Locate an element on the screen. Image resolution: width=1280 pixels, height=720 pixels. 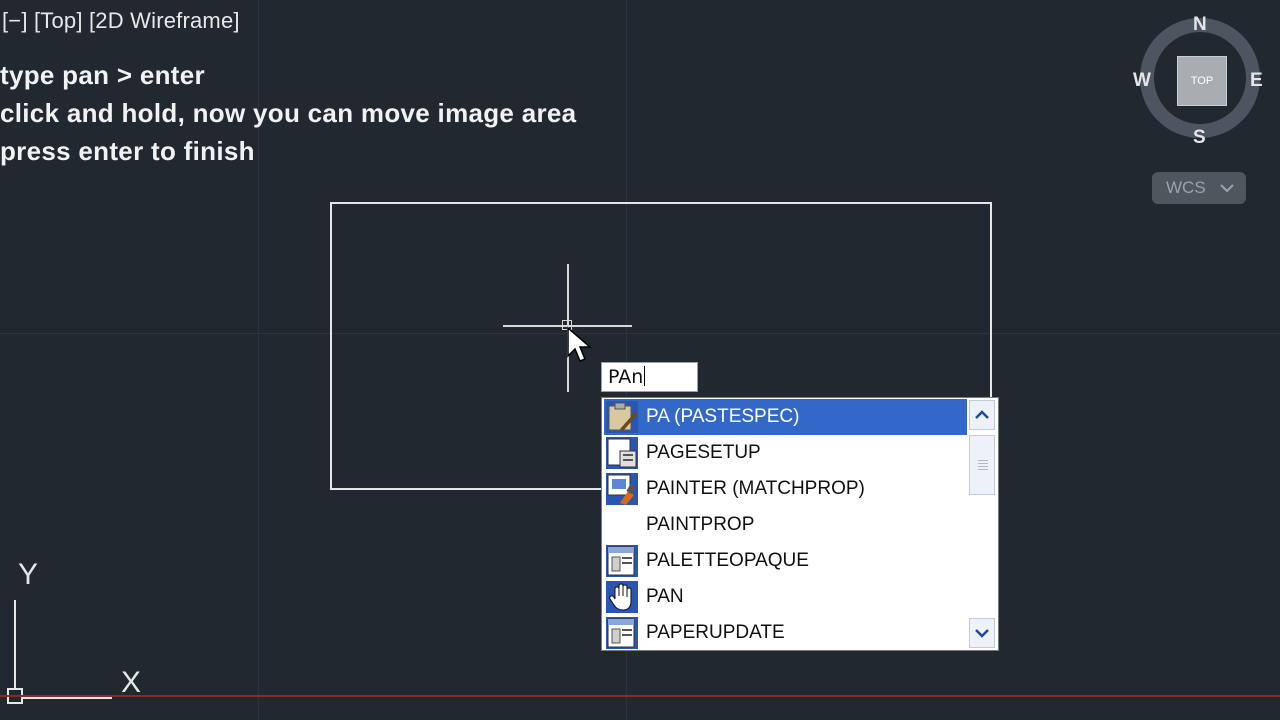
autocomplete-item-label: PALETTEOPAQUE is located at coordinates (727, 560).